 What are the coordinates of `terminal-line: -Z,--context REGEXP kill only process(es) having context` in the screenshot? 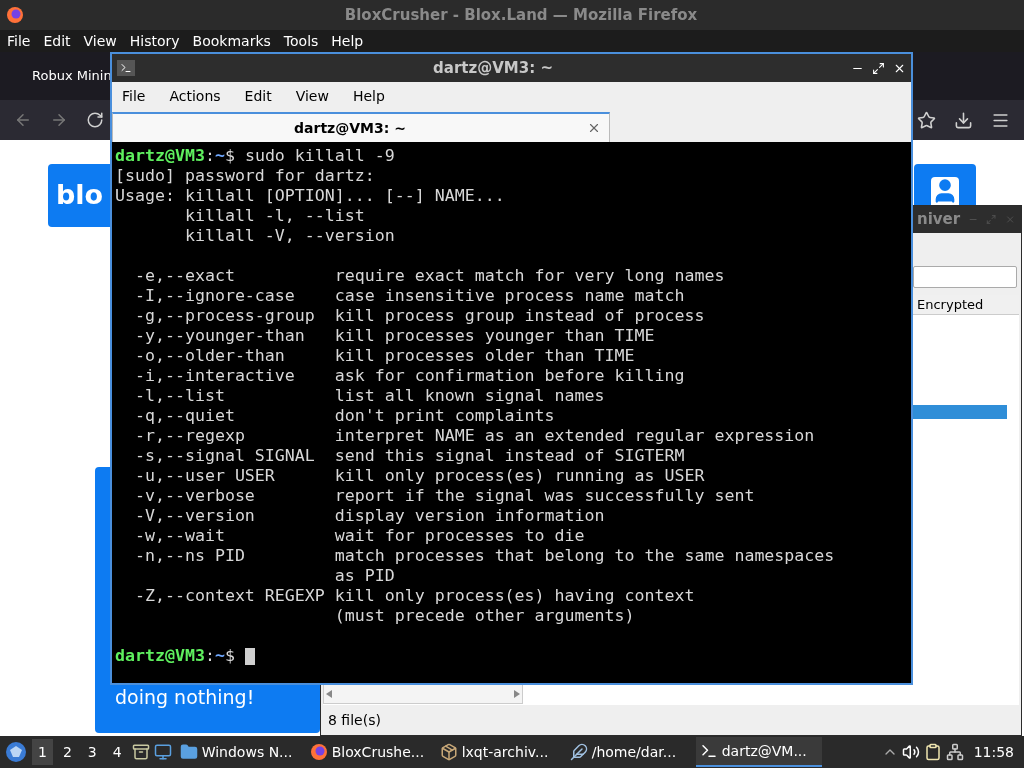 It's located at (414, 596).